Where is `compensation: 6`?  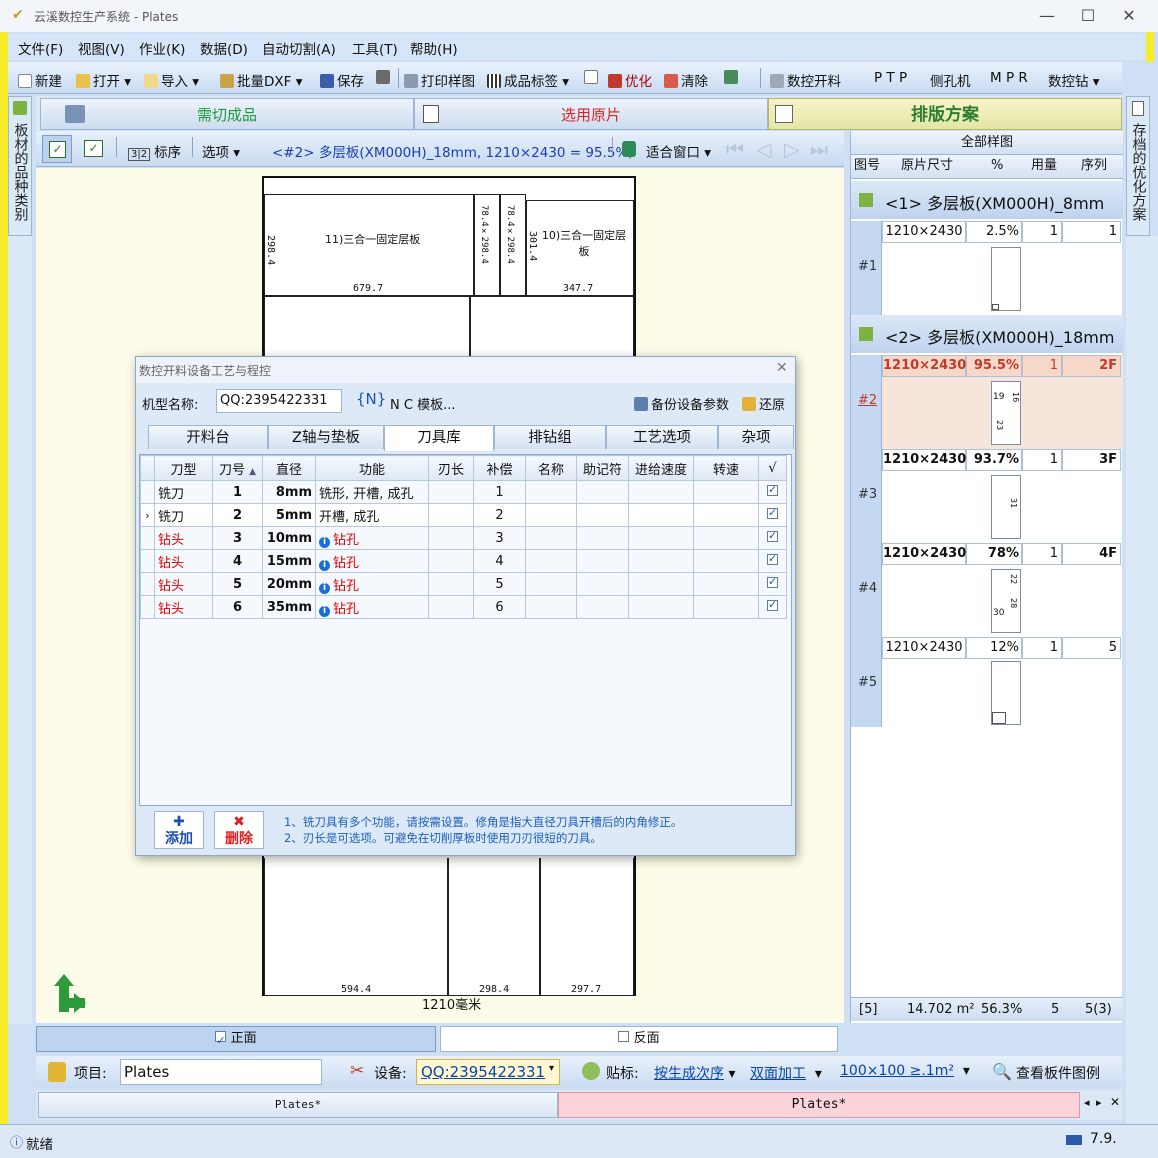 compensation: 6 is located at coordinates (499, 607).